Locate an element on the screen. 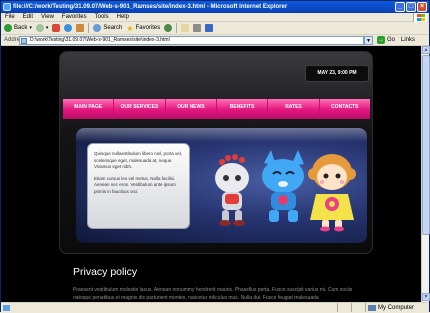 This screenshot has height=313, width=430. minimize-button: _ is located at coordinates (400, 7).